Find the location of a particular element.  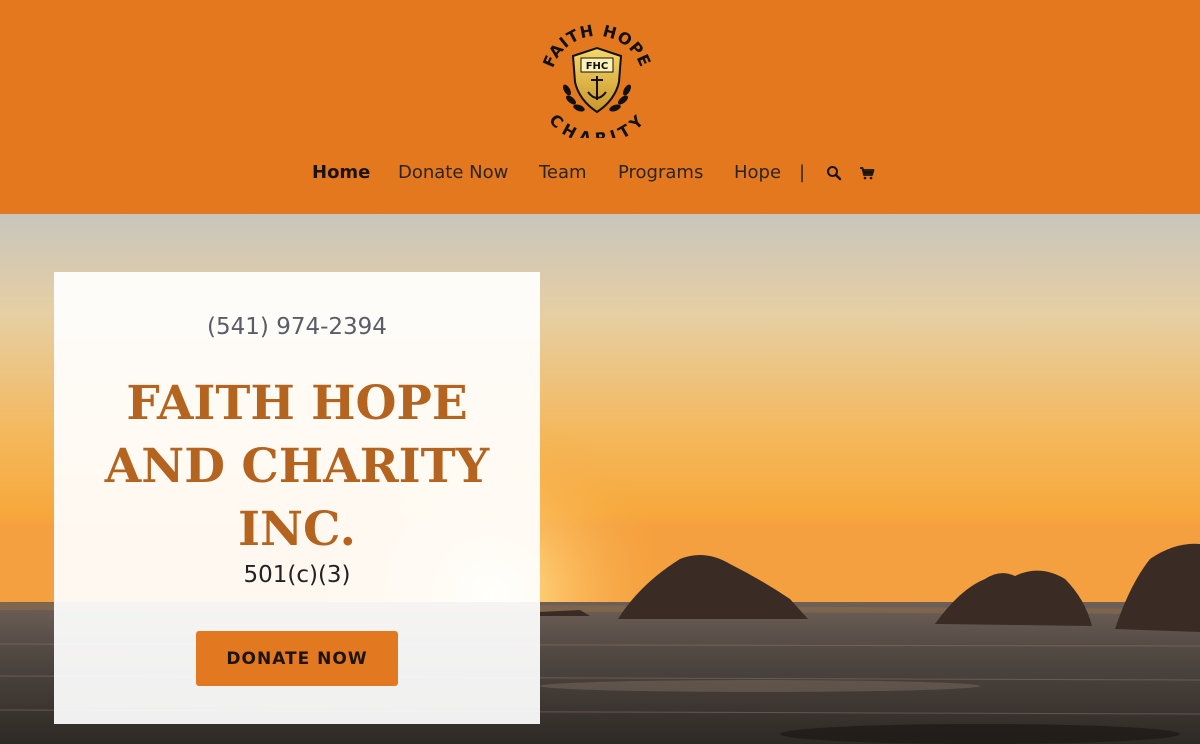

svg-text: CHARITY is located at coordinates (596, 124).